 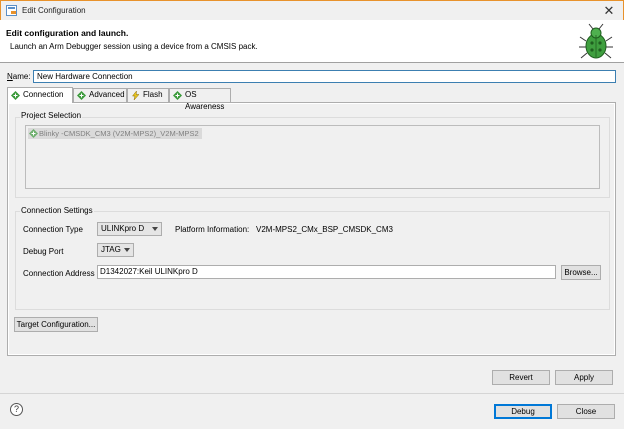 What do you see at coordinates (19, 76) in the screenshot?
I see `name-label: Name:` at bounding box center [19, 76].